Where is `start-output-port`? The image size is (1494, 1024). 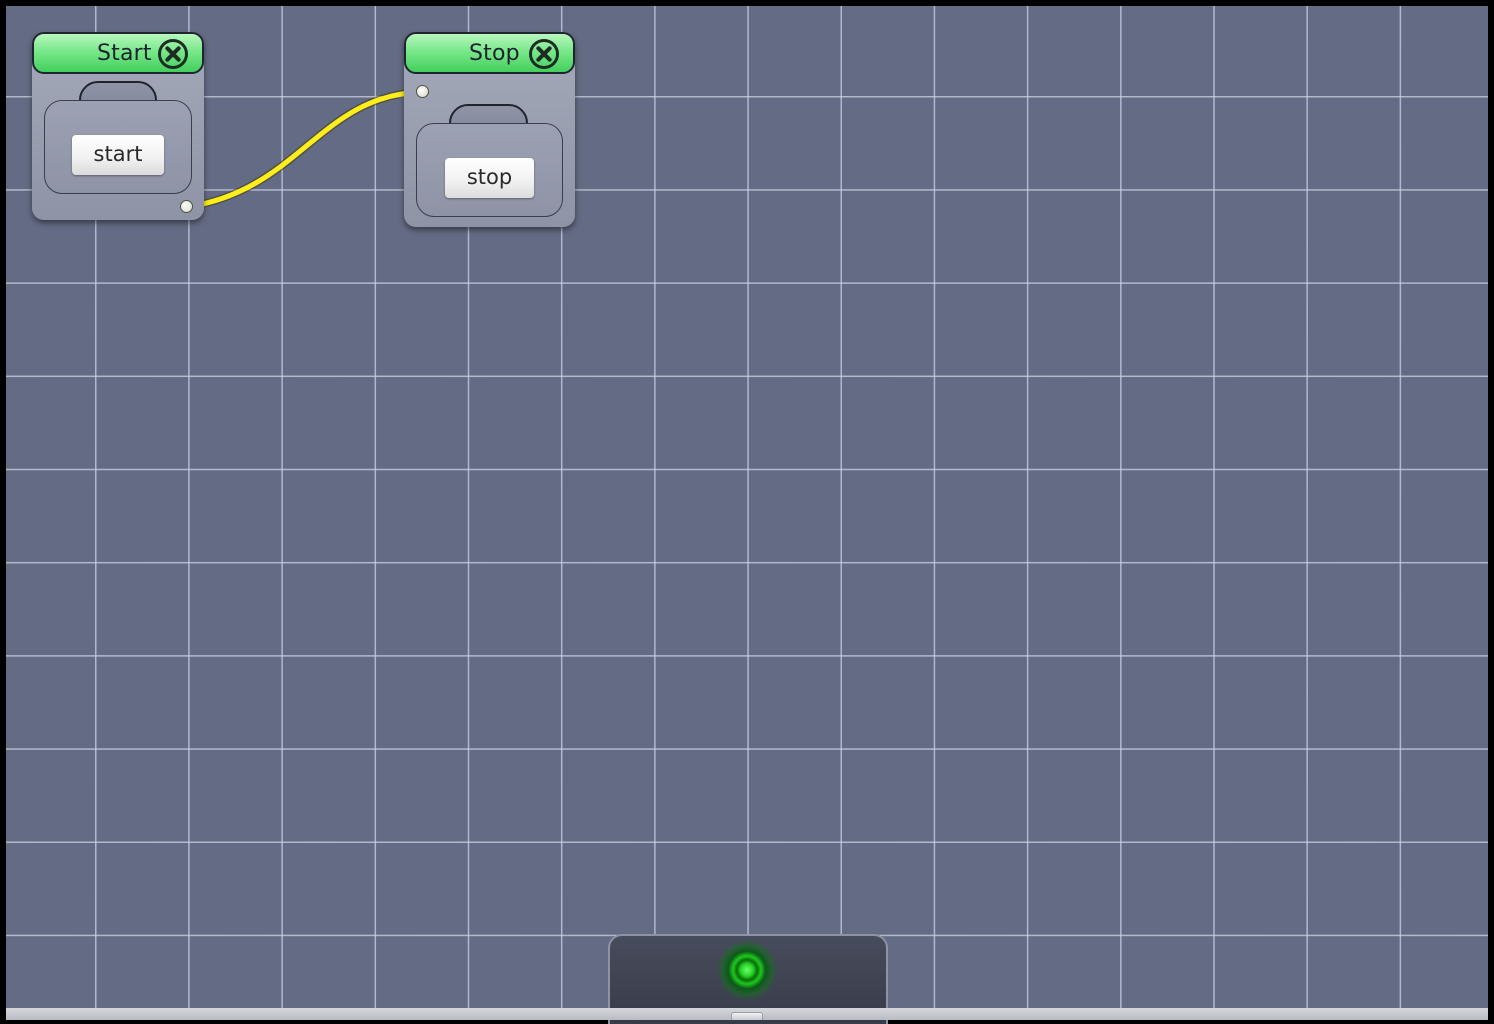
start-output-port is located at coordinates (186, 206).